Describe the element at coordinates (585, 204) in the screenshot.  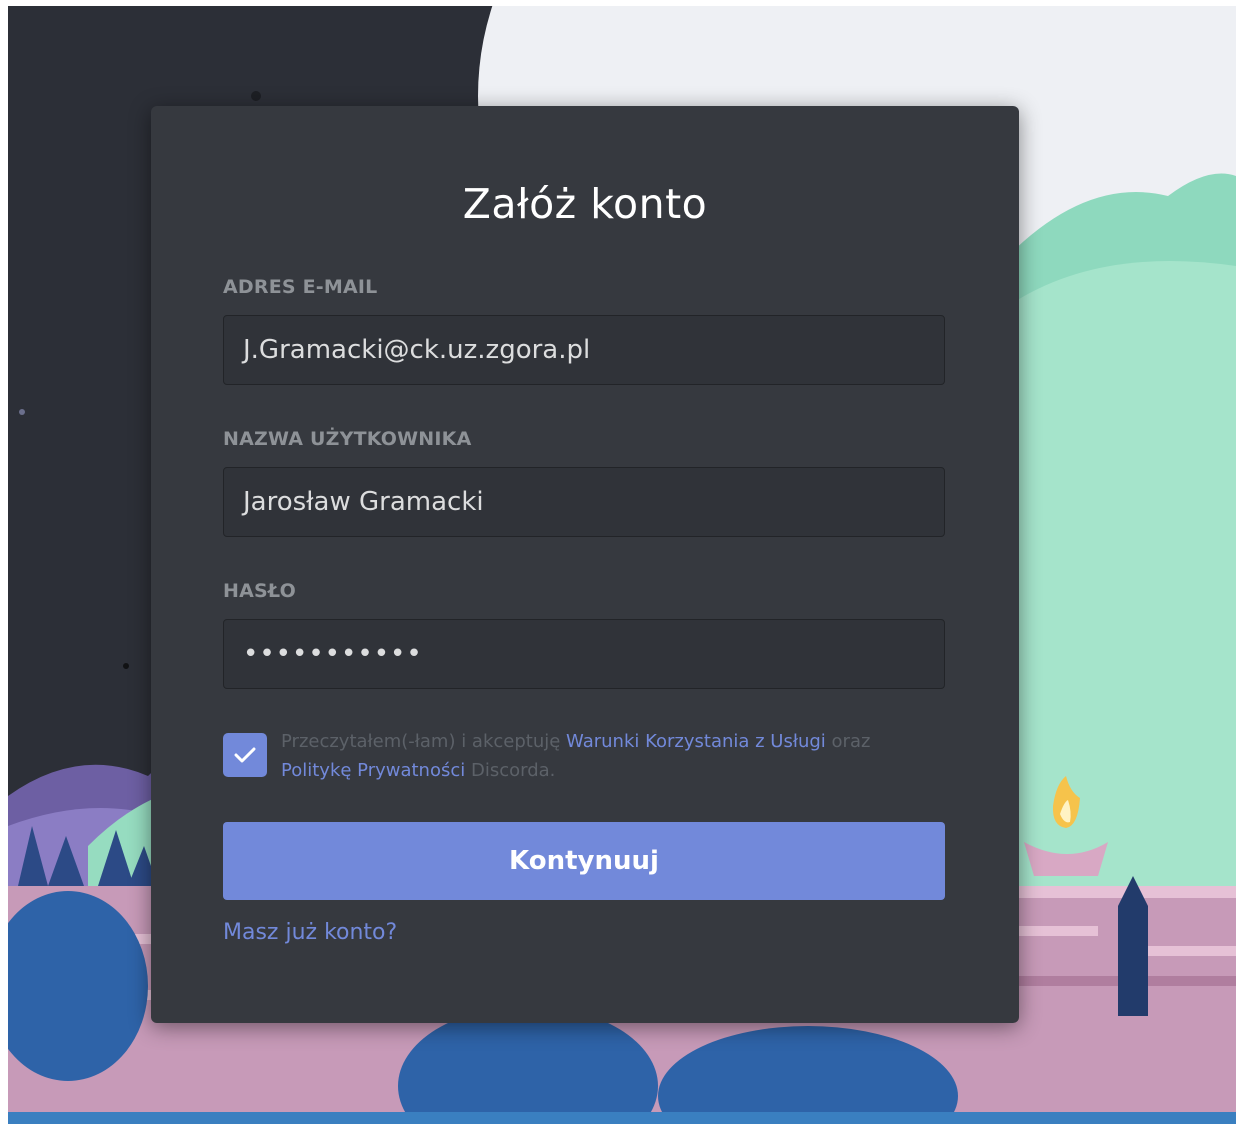
I see `page-title: Załóż konto` at that location.